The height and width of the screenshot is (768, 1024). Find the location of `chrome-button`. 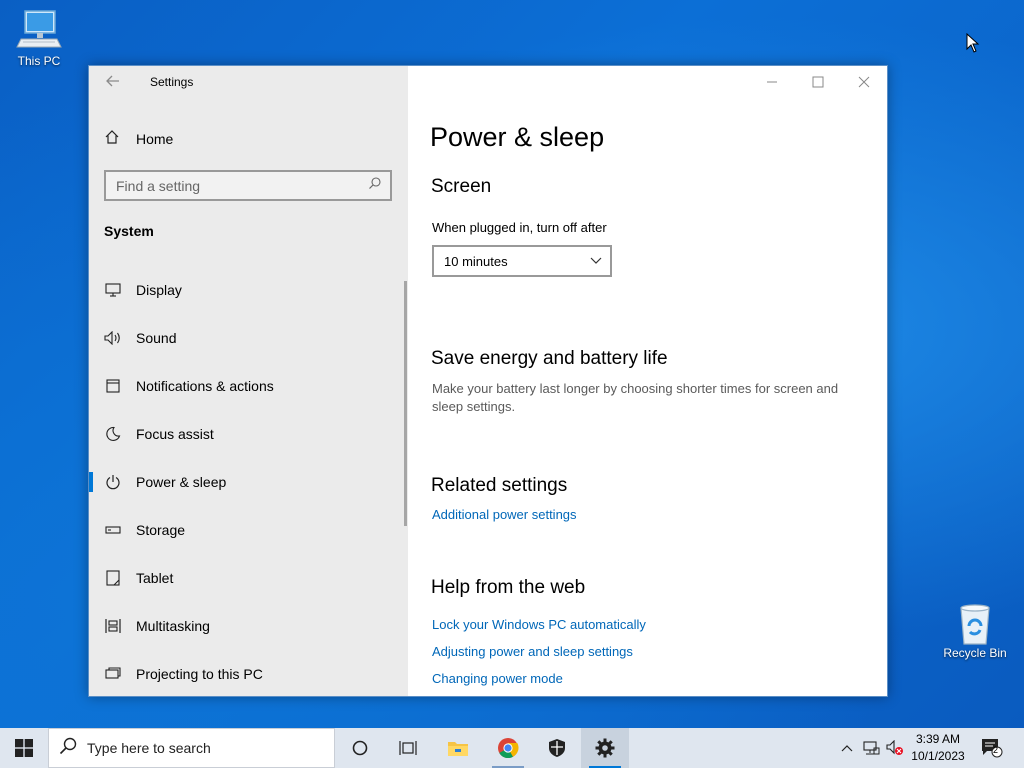

chrome-button is located at coordinates (508, 748).